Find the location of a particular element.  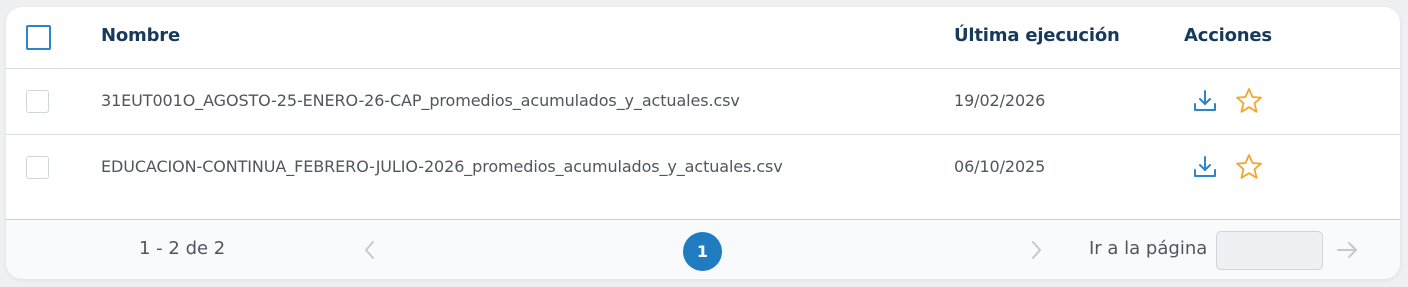

pagination-range: 1 - 2 de 2 is located at coordinates (182, 248).